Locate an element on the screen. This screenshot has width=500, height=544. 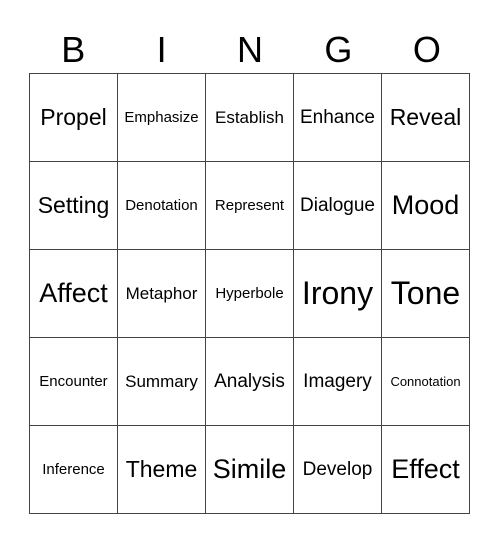
bingo-cell: Propel is located at coordinates (74, 118).